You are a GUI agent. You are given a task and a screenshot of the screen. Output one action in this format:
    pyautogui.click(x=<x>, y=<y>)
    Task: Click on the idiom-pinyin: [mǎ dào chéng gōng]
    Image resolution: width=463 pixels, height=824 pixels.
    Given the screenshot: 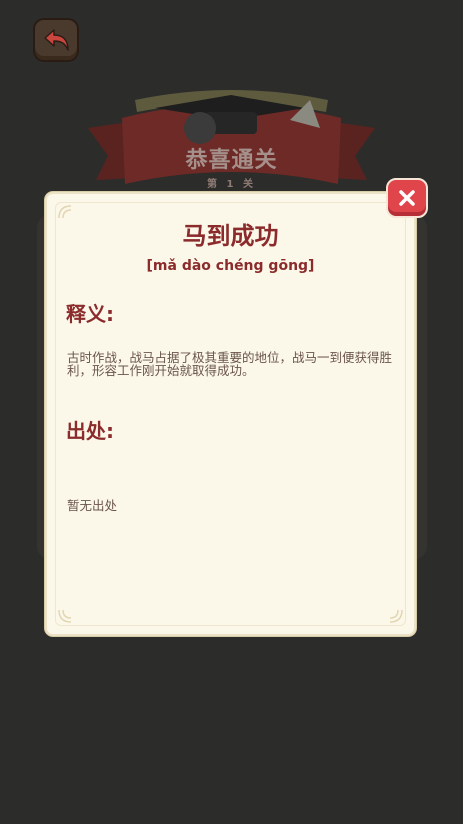 What is the action you would take?
    pyautogui.click(x=230, y=266)
    